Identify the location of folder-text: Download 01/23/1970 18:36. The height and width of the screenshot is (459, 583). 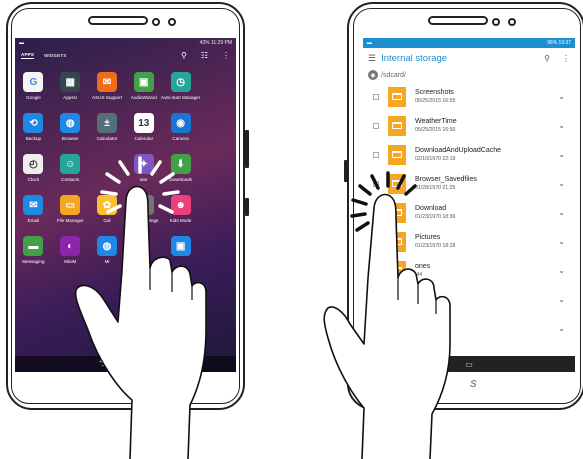
(435, 212).